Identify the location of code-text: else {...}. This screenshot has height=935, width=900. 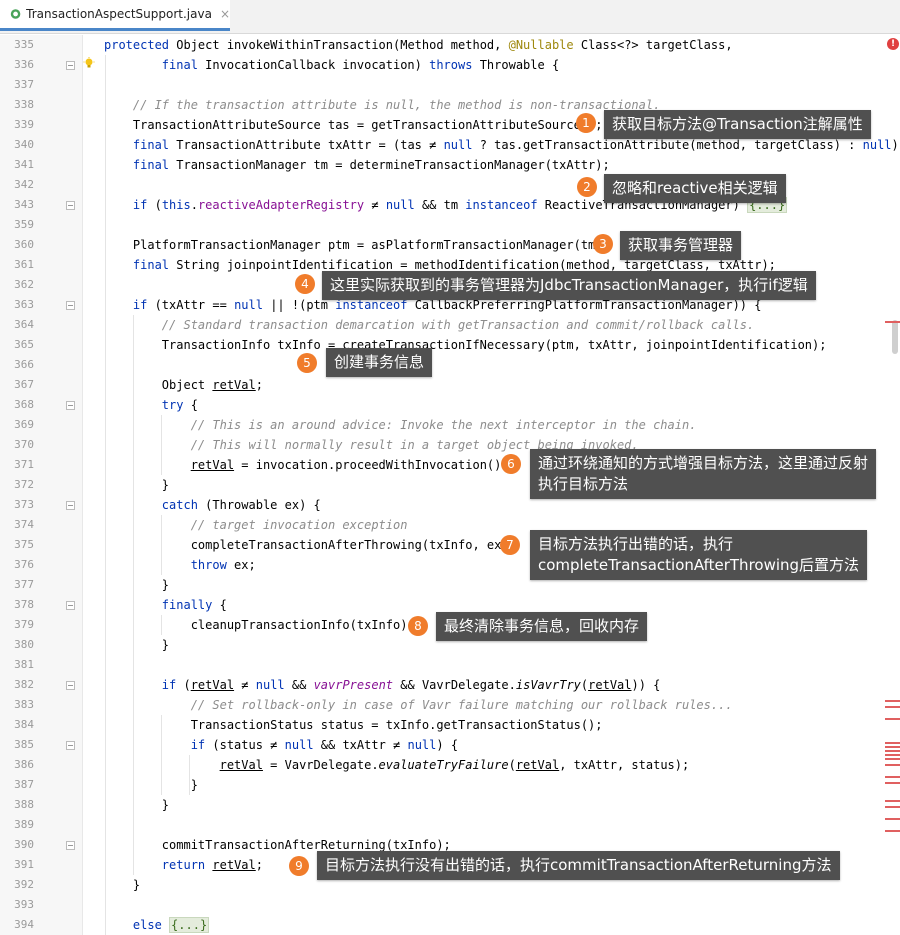
(157, 925).